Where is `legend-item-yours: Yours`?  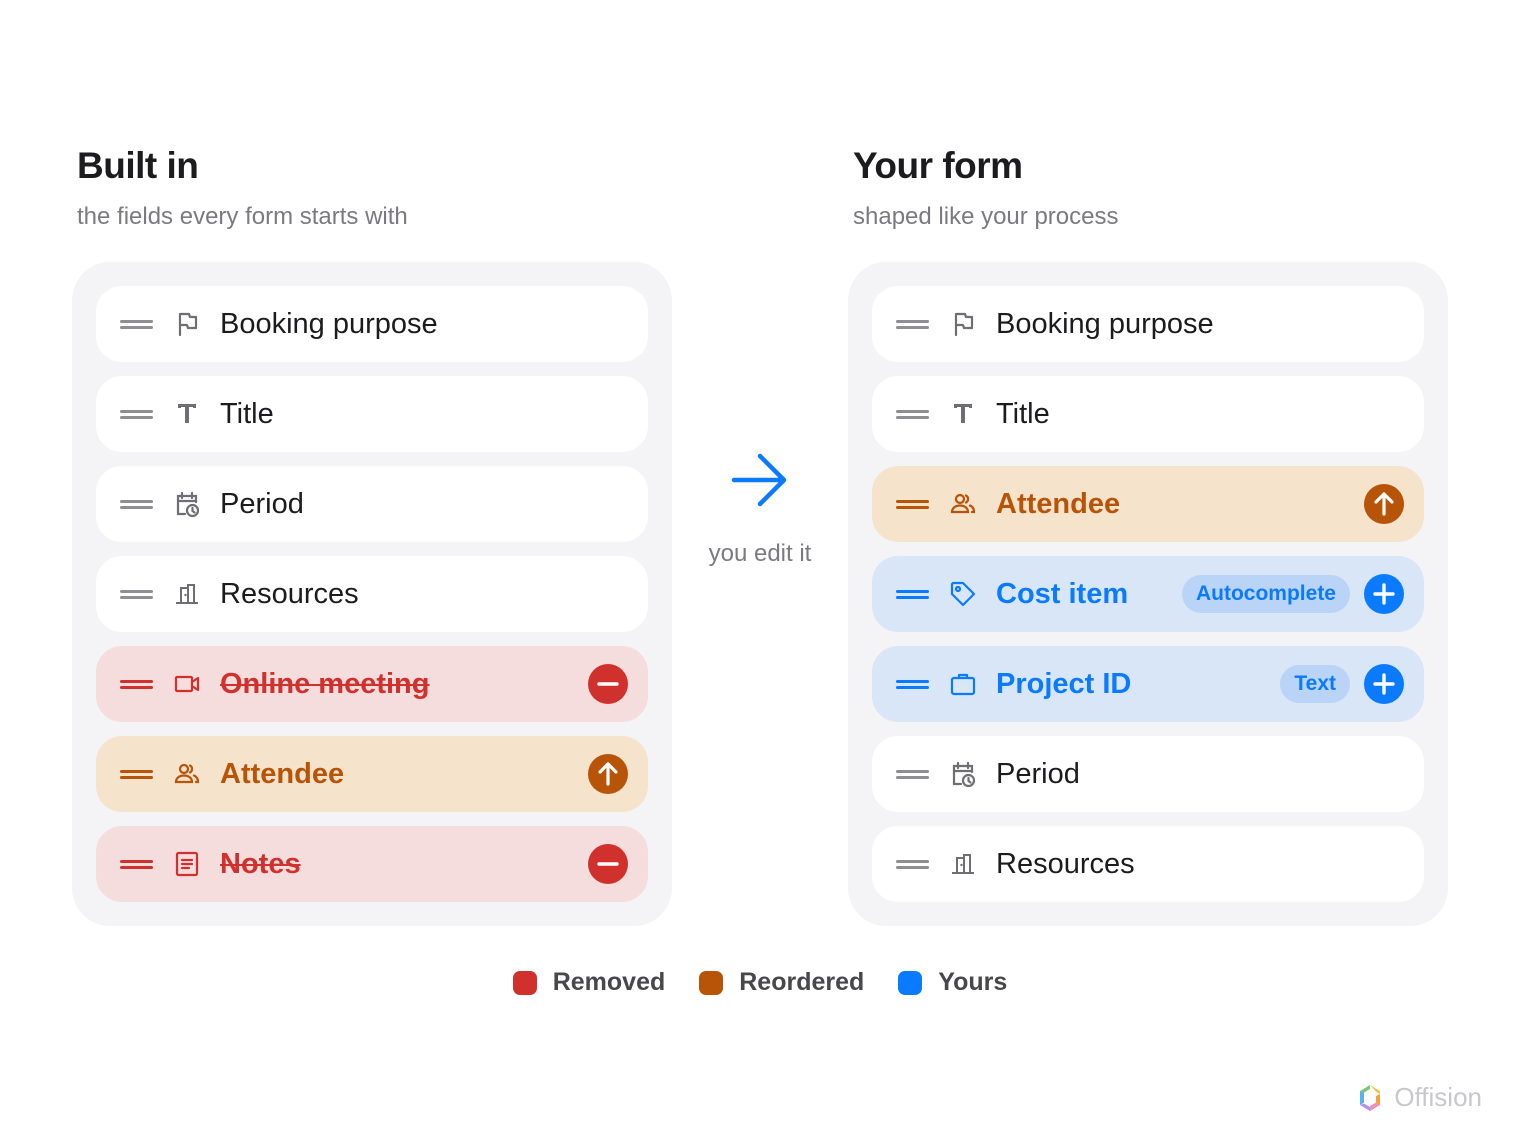
legend-item-yours: Yours is located at coordinates (952, 982).